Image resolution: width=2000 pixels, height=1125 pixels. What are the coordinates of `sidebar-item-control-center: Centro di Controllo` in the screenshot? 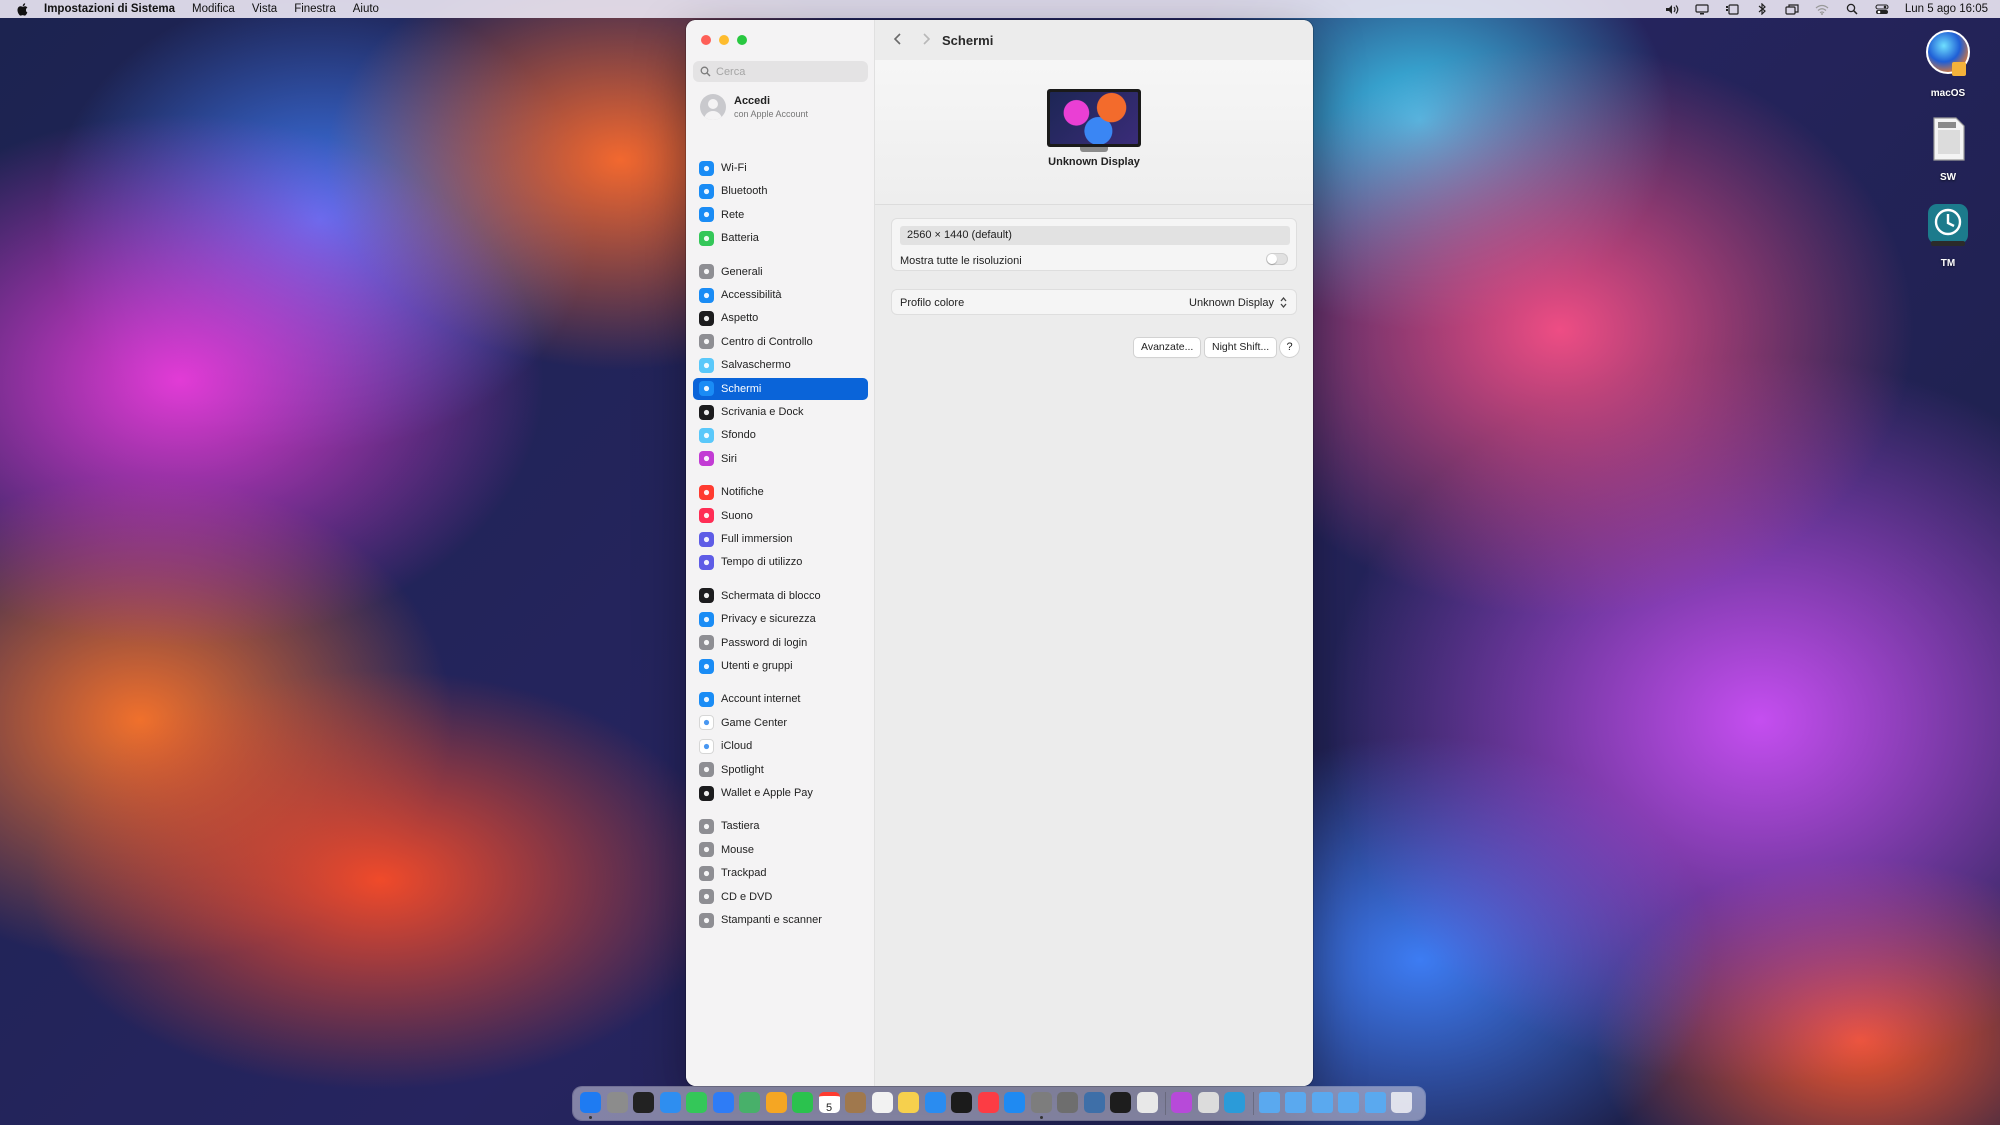 It's located at (780, 342).